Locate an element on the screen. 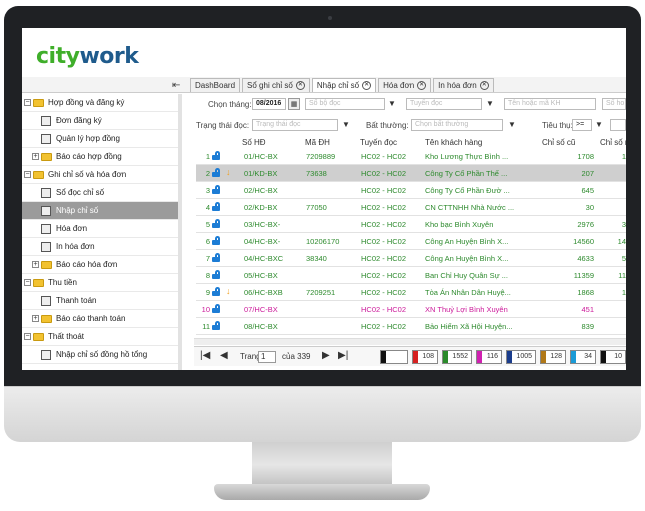  sidebar-item: Sổ đọc chỉ số is located at coordinates (100, 193).